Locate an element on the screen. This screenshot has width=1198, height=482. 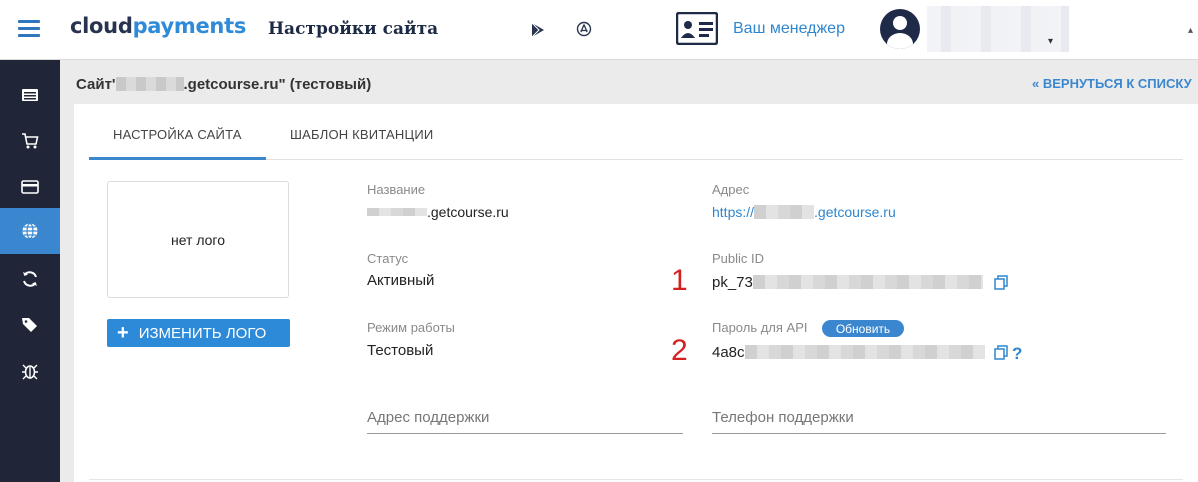
tags-icon is located at coordinates (29, 325).